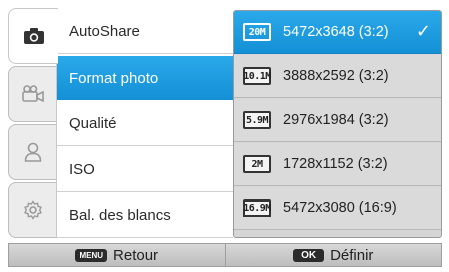  I want to click on tab-camera, so click(33, 36).